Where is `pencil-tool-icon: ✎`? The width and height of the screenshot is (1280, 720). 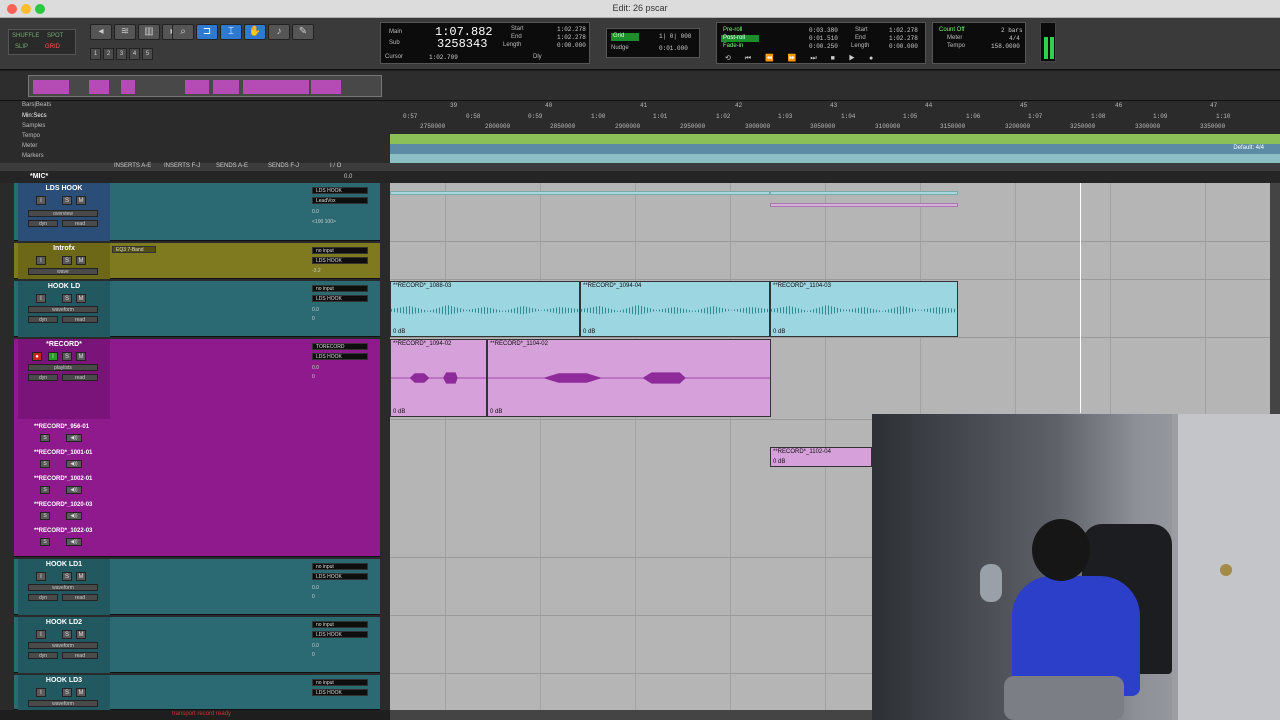 pencil-tool-icon: ✎ is located at coordinates (303, 32).